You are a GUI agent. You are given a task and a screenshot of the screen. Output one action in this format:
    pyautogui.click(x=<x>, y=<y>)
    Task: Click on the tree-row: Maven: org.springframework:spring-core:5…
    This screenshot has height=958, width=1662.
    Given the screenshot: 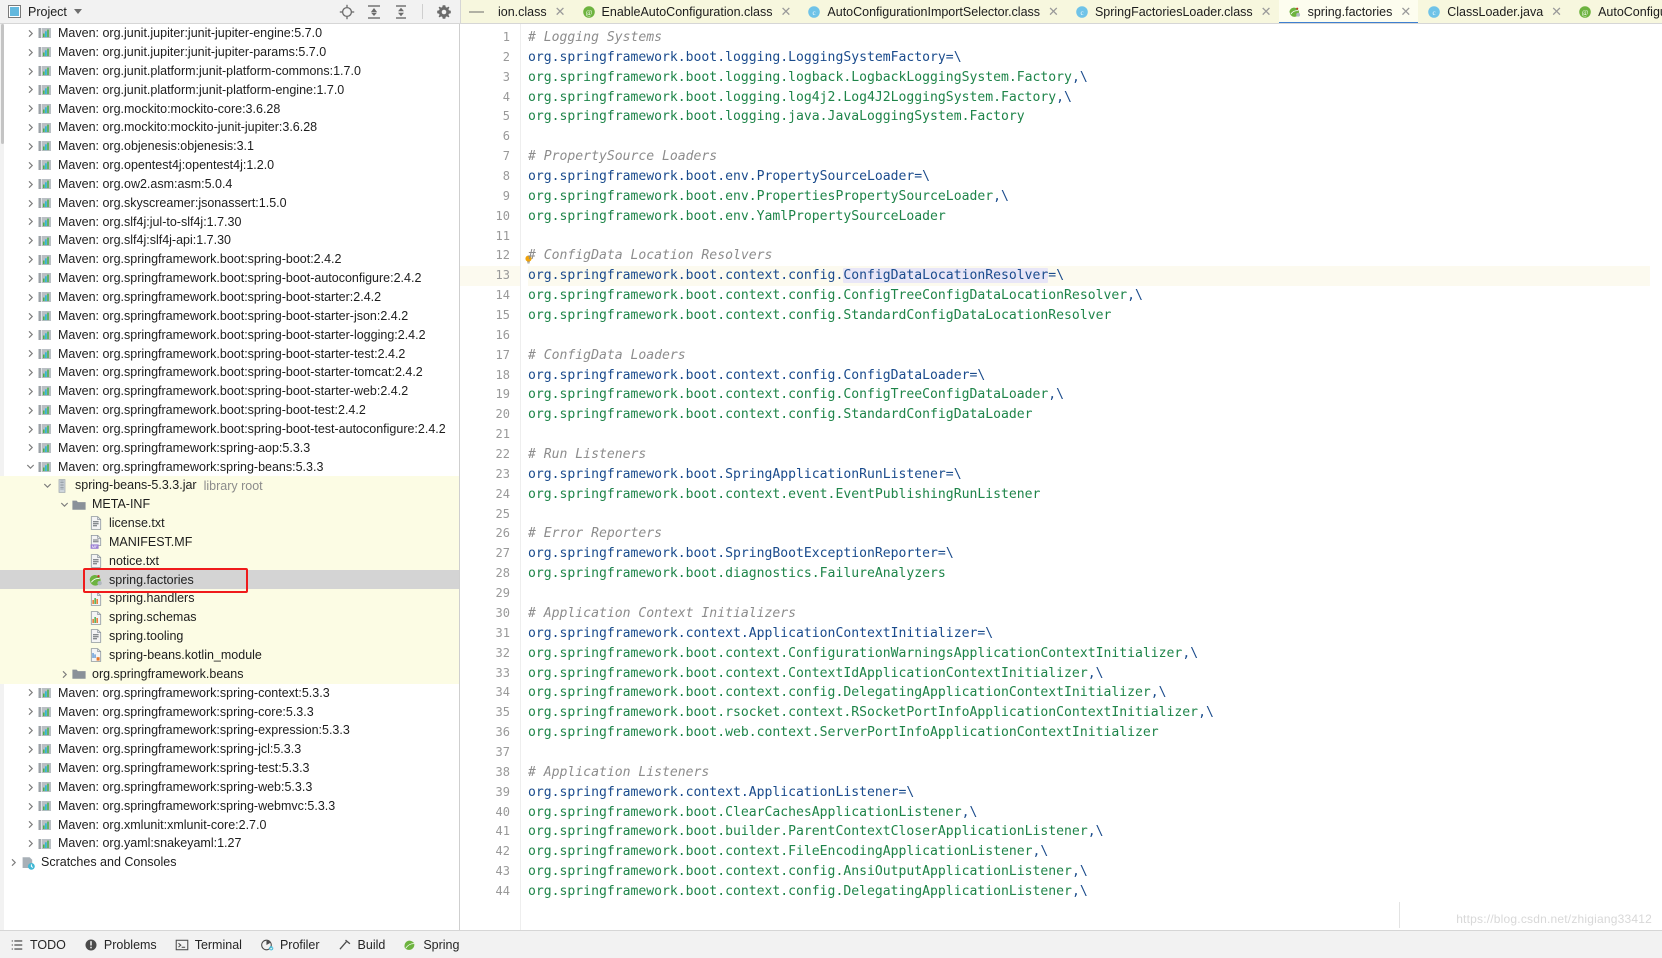 What is the action you would take?
    pyautogui.click(x=229, y=711)
    